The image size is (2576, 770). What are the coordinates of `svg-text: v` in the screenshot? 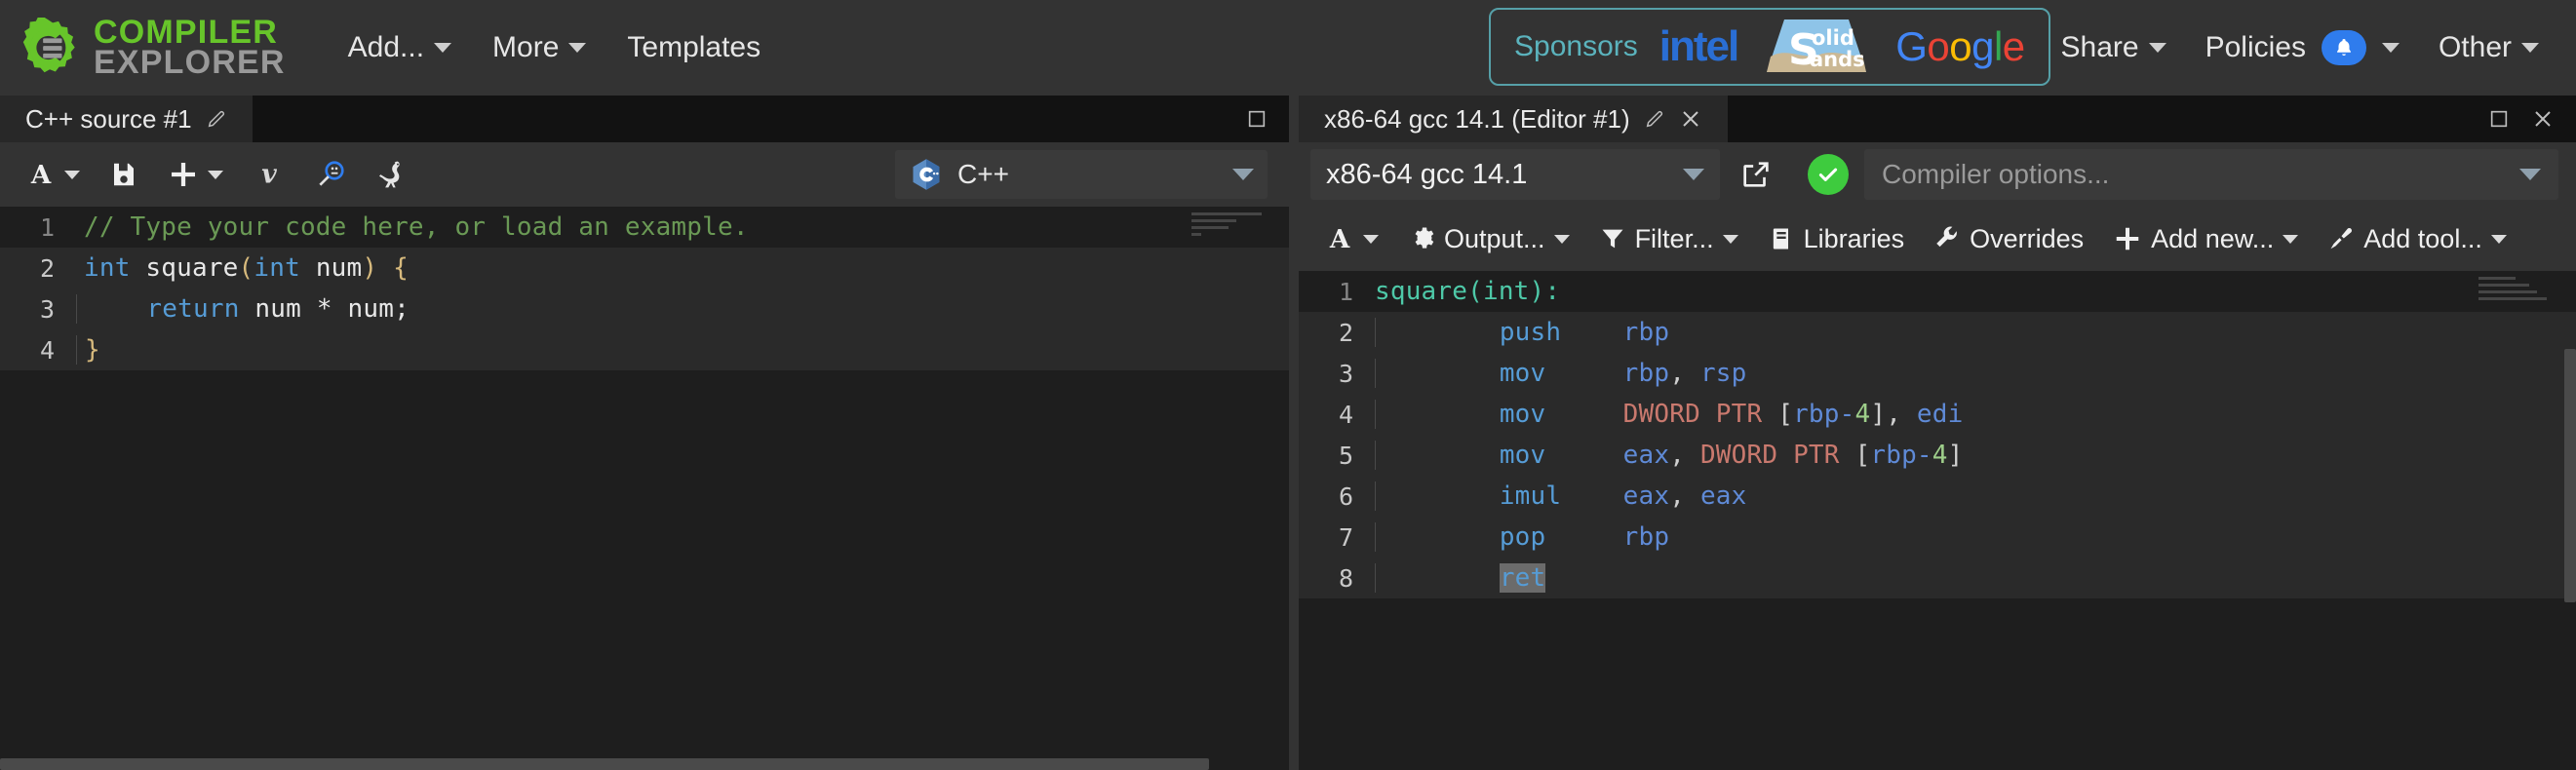 It's located at (269, 174).